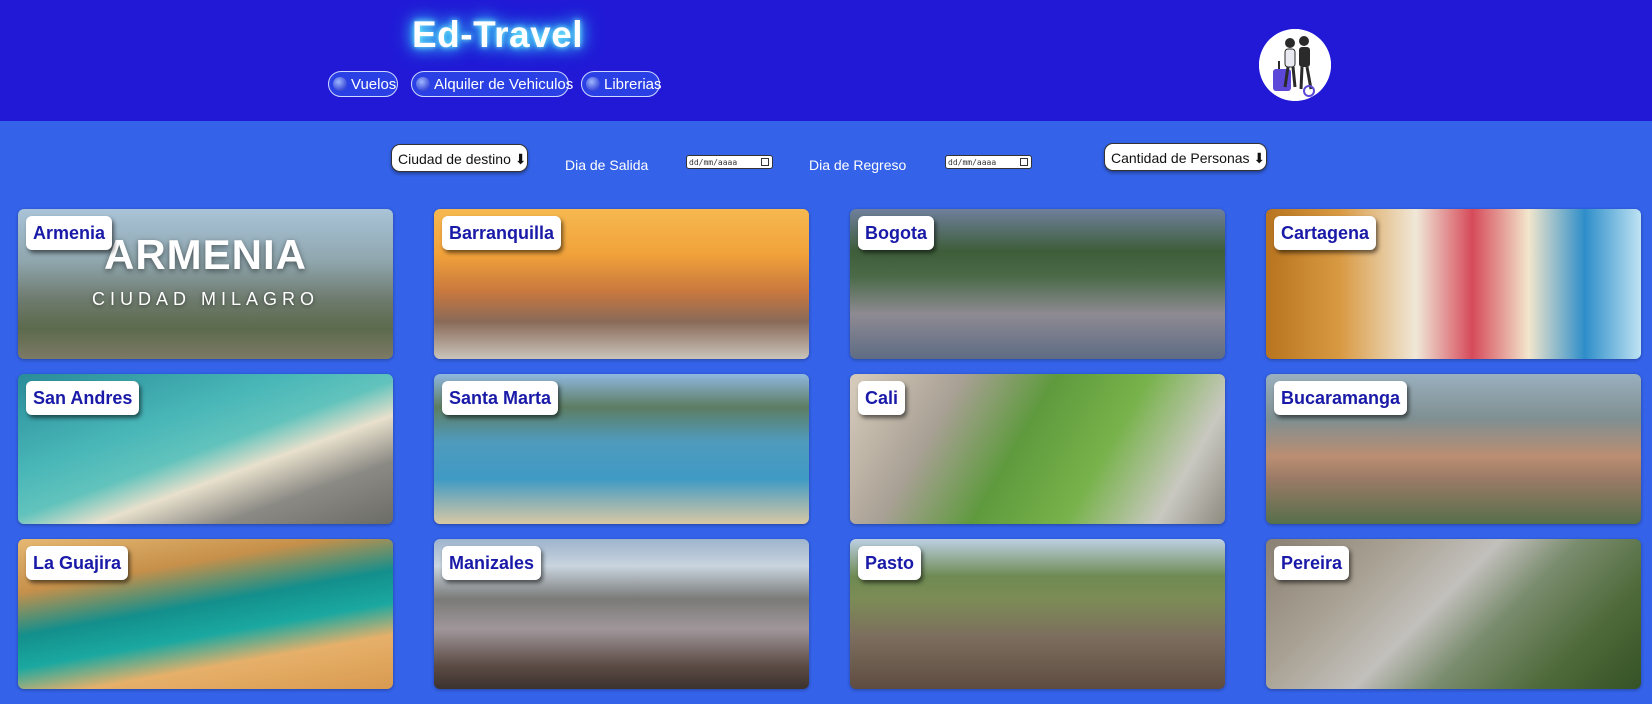  What do you see at coordinates (492, 563) in the screenshot?
I see `city-label-manizales: Manizales` at bounding box center [492, 563].